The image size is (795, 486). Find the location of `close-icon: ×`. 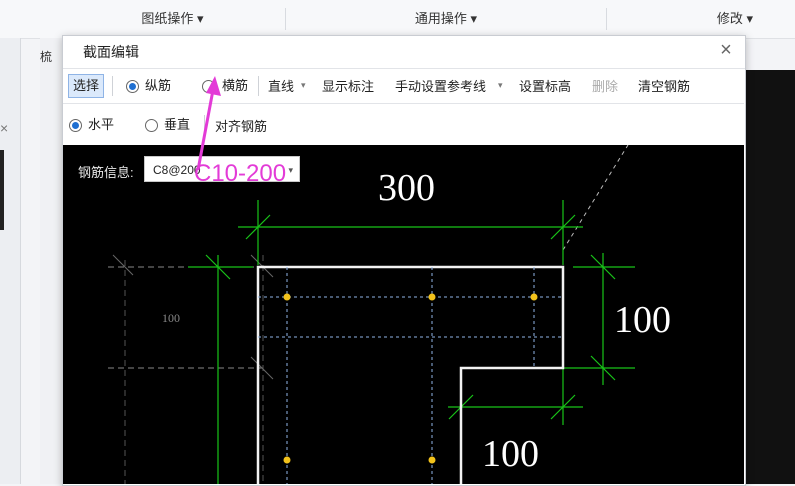

close-icon: × is located at coordinates (726, 50).